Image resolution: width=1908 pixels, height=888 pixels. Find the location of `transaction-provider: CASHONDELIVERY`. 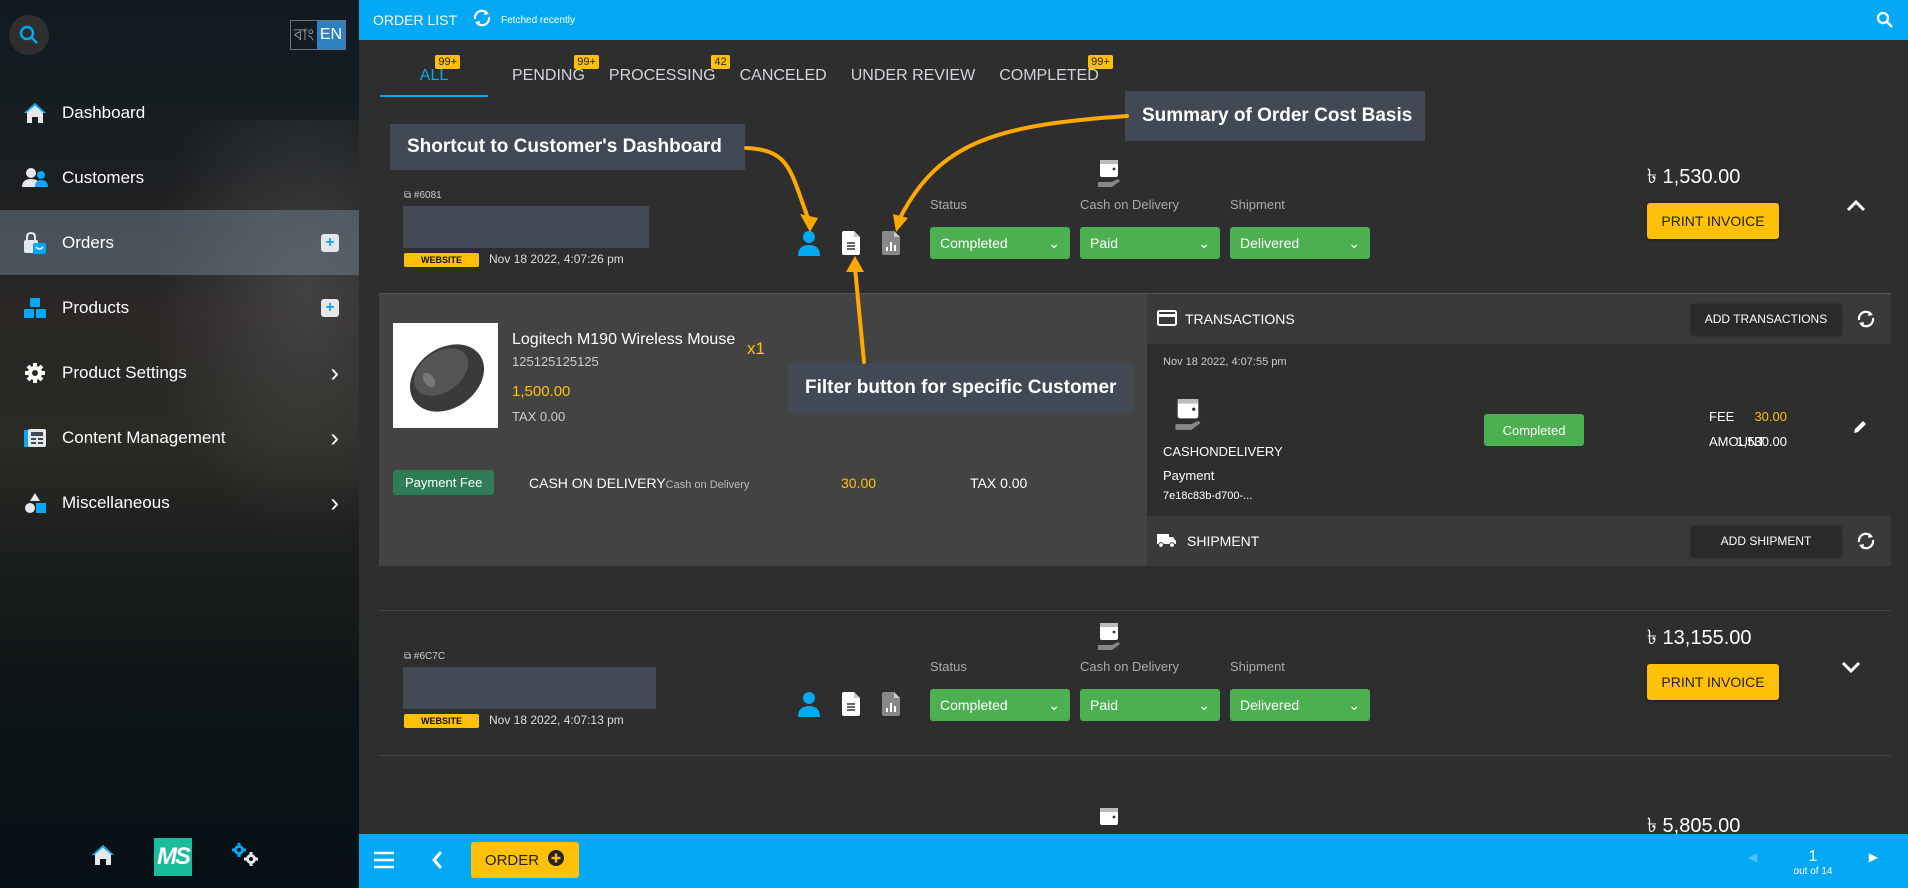

transaction-provider: CASHONDELIVERY is located at coordinates (1223, 451).